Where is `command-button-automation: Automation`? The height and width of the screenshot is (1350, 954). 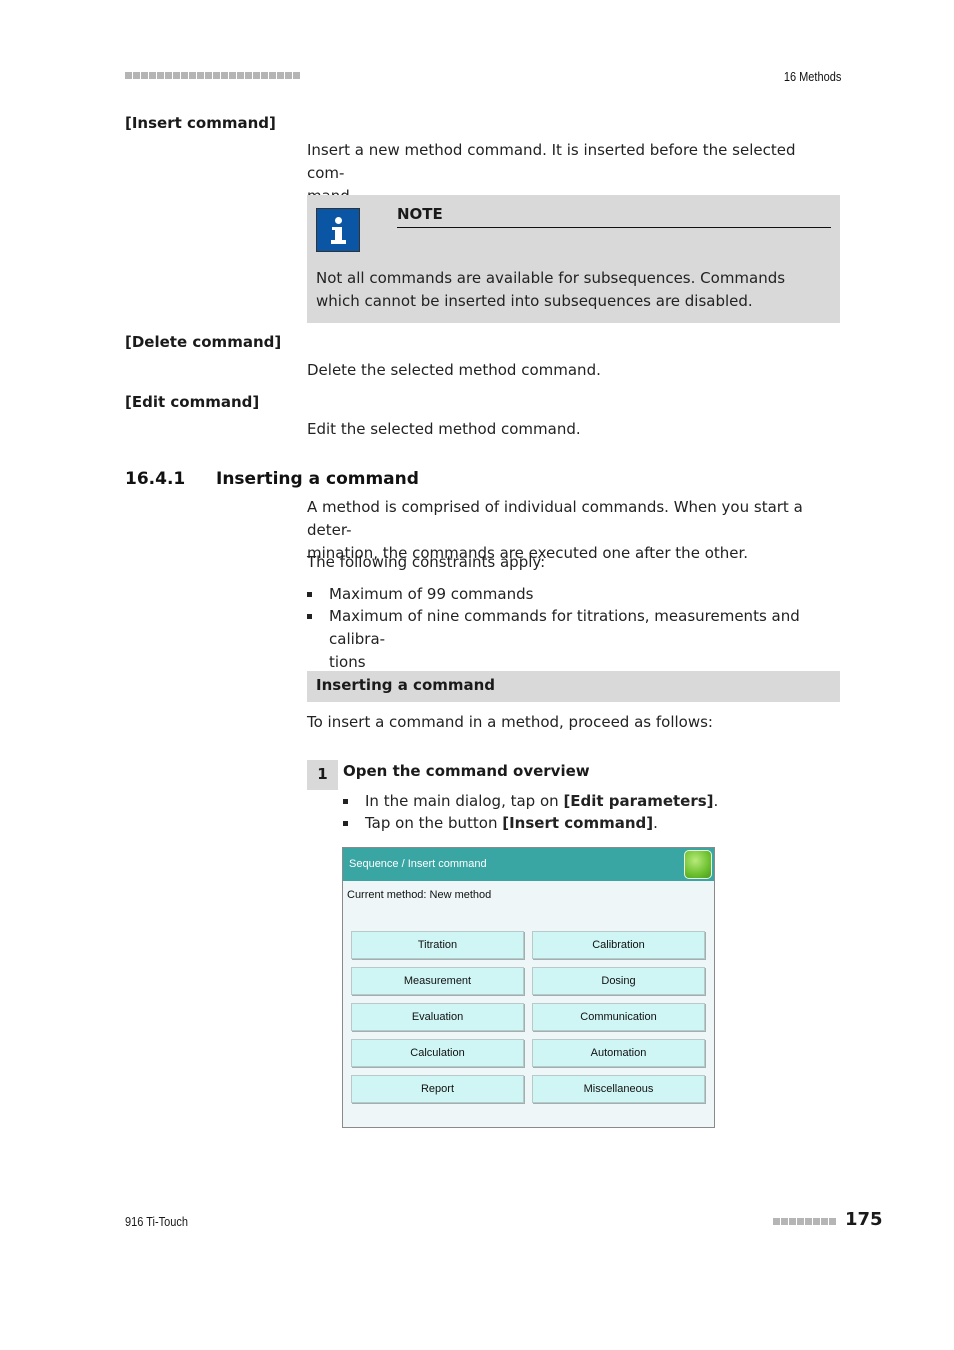 command-button-automation: Automation is located at coordinates (618, 1053).